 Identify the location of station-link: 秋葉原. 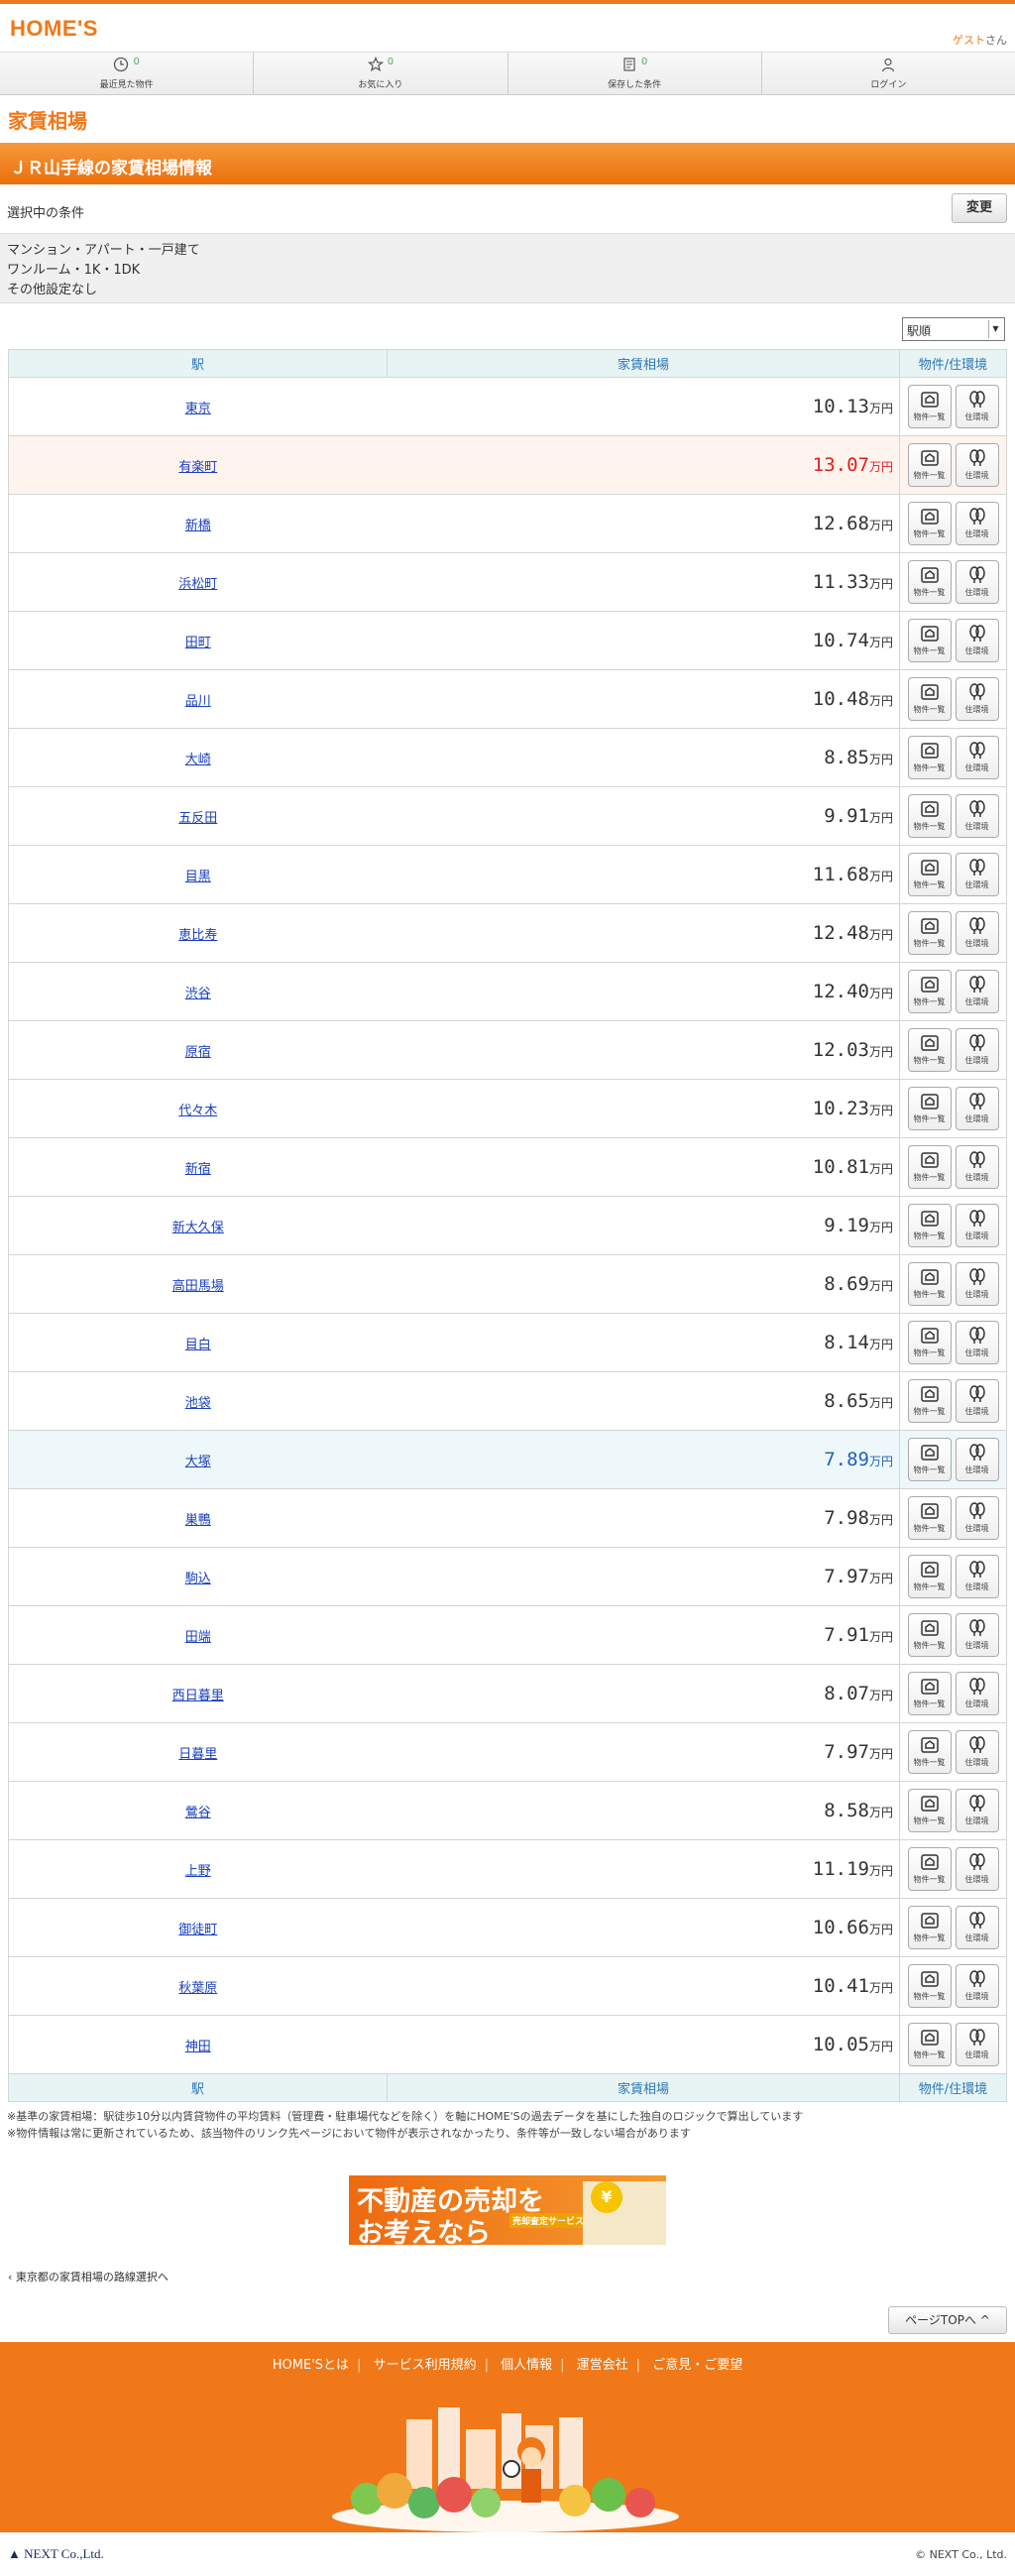
(197, 1989).